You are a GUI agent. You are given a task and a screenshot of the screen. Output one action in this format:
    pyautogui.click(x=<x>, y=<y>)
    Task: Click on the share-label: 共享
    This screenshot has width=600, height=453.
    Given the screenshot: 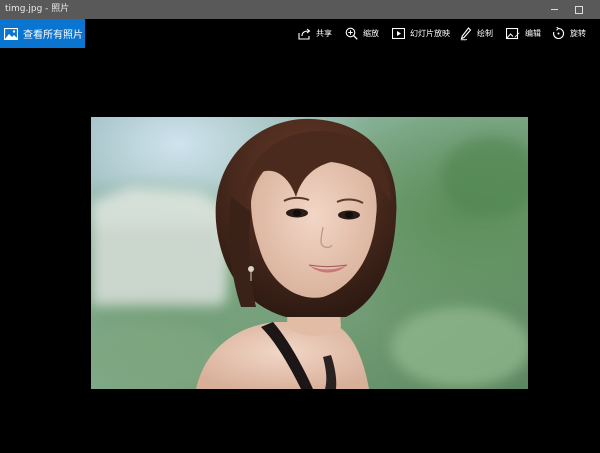 What is the action you would take?
    pyautogui.click(x=324, y=33)
    